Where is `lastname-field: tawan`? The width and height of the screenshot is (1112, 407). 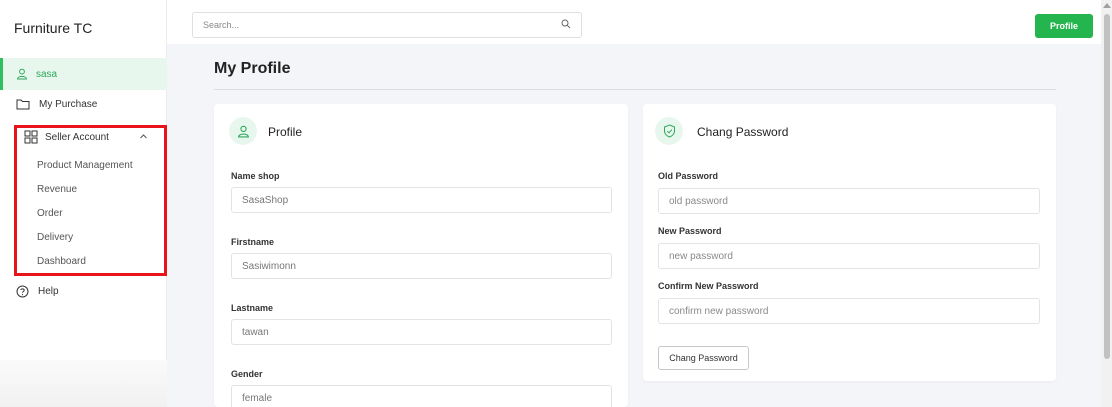
lastname-field: tawan is located at coordinates (421, 332).